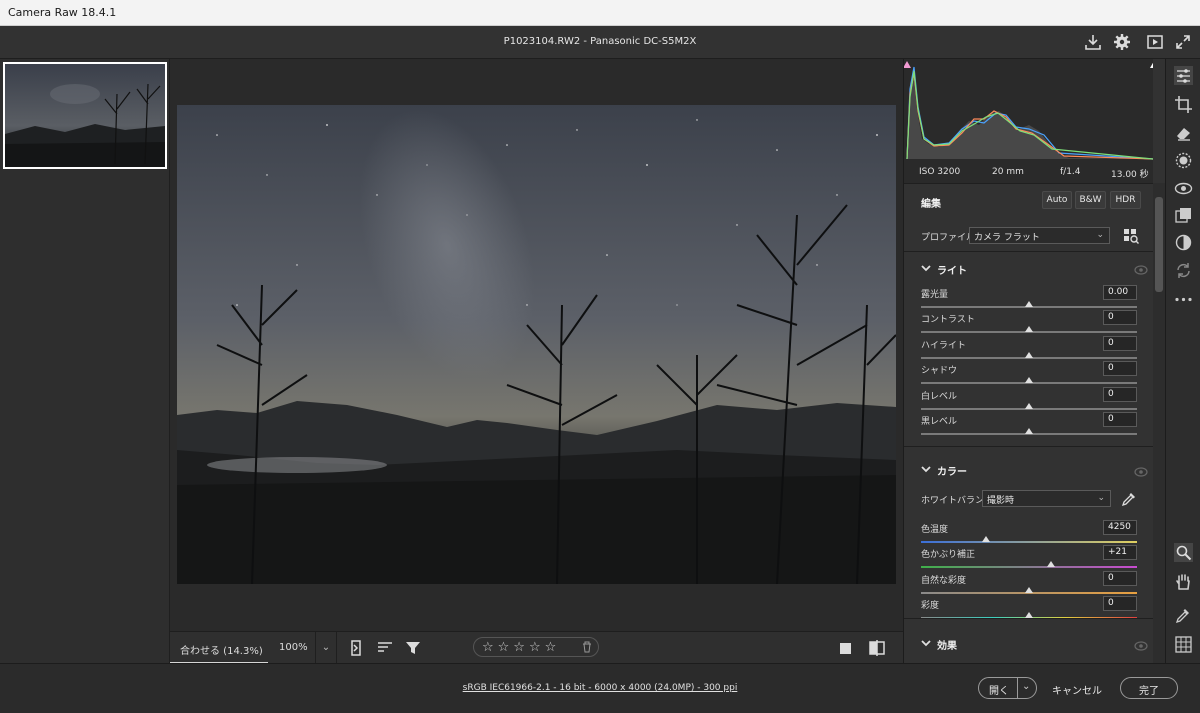 The image size is (1200, 713). Describe the element at coordinates (1028, 217) in the screenshot. I see `edit-section: 編集 Auto B&W HDR プロファイル カメラ フラット ⌄` at that location.